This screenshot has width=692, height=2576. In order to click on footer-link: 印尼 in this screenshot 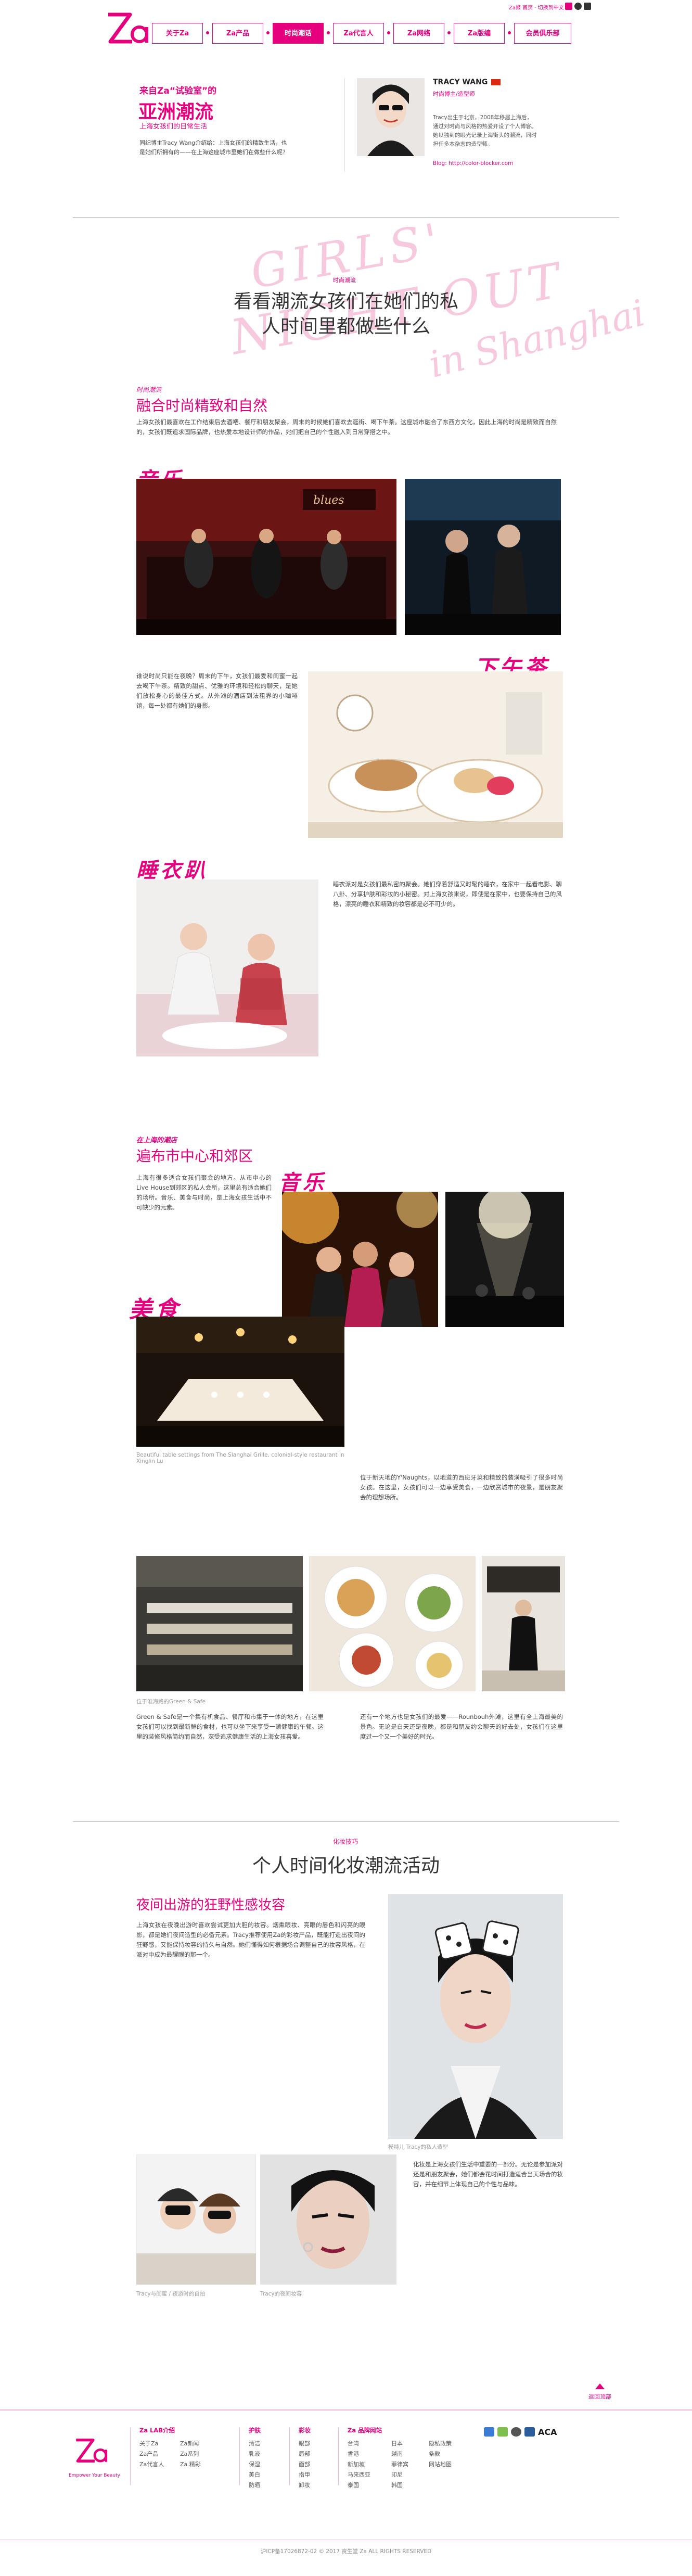, I will do `click(399, 2475)`.